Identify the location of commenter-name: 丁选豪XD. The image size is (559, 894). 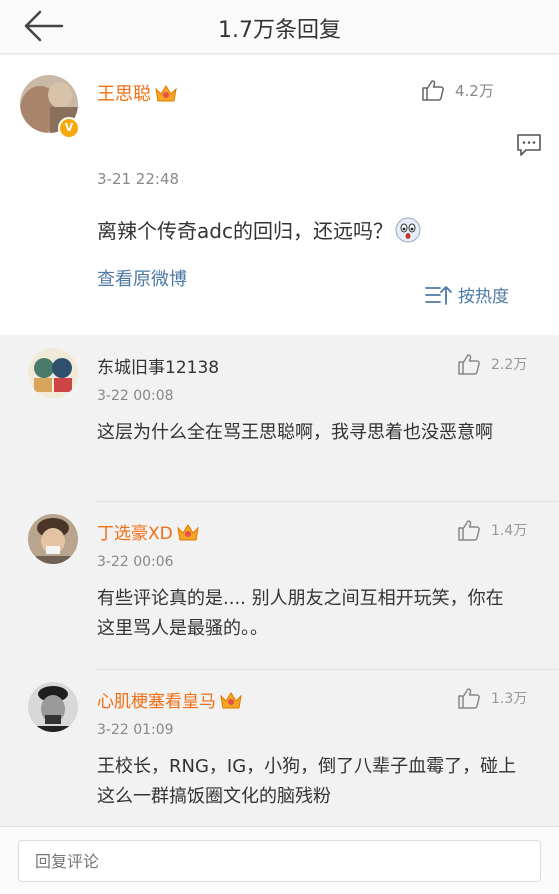
(148, 531).